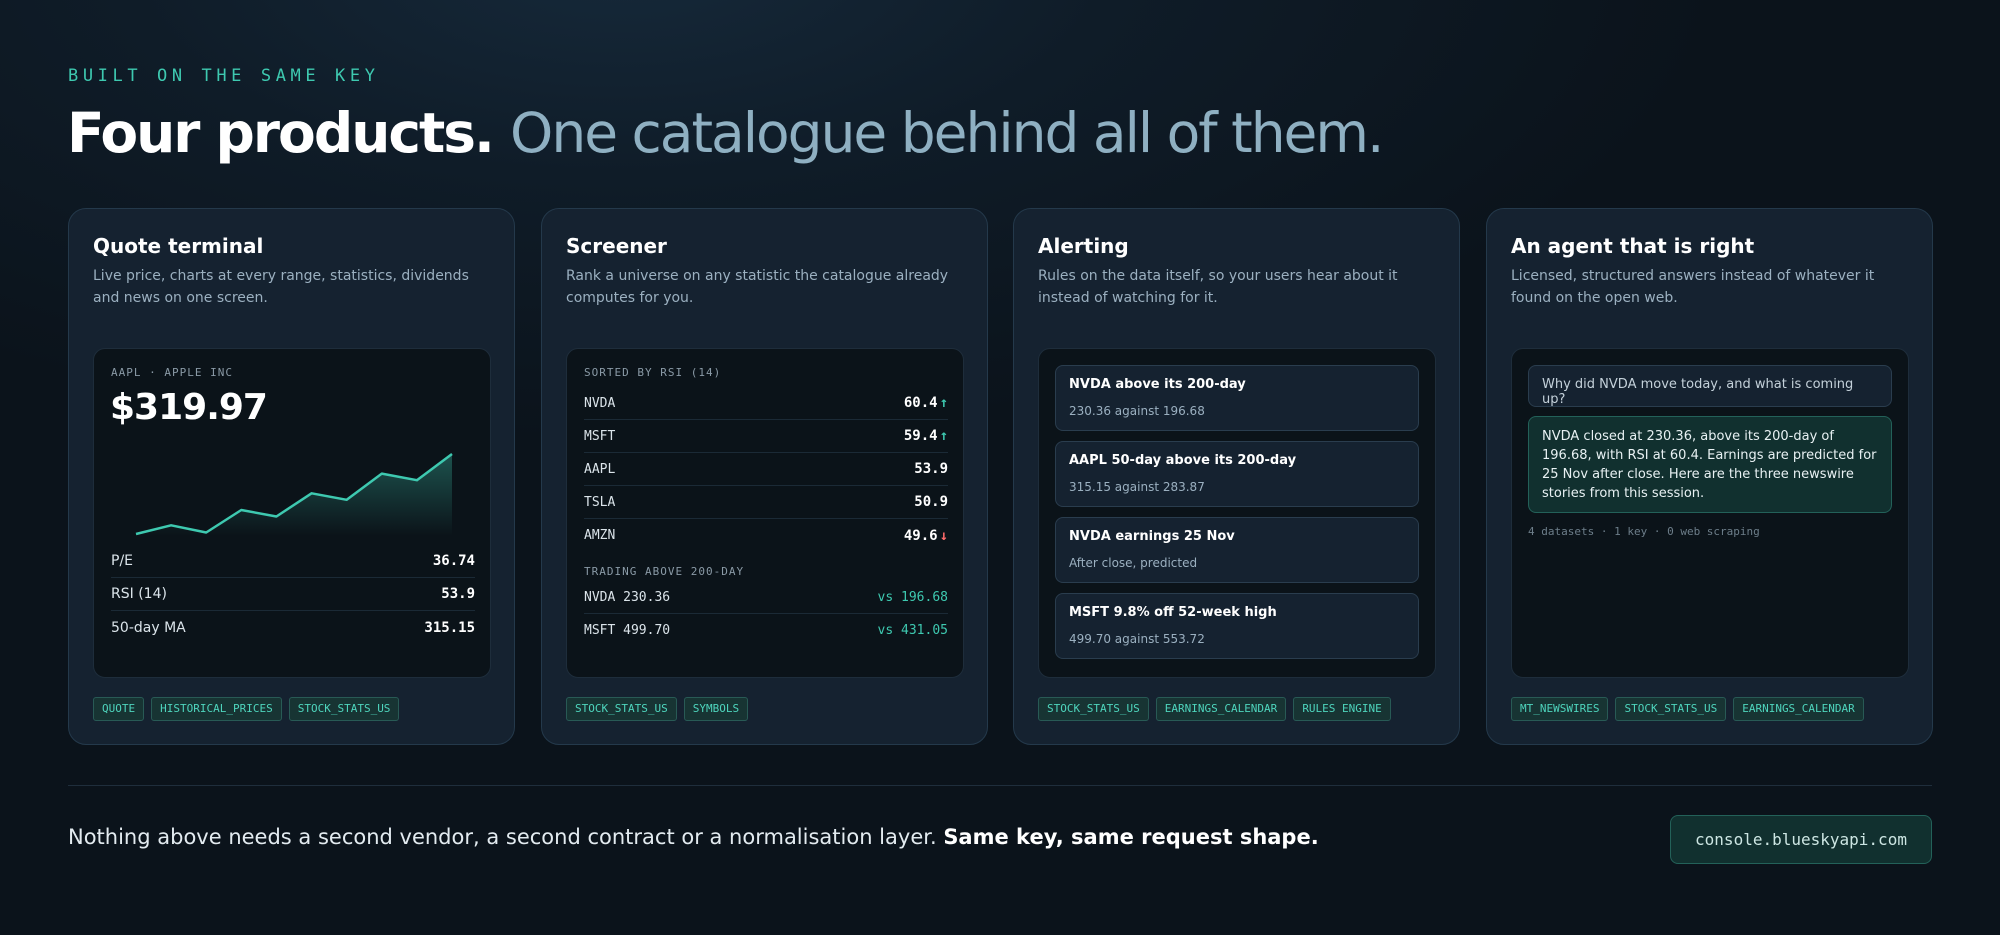 This screenshot has width=2000, height=935. Describe the element at coordinates (600, 469) in the screenshot. I see `row-symbol: AAPL` at that location.